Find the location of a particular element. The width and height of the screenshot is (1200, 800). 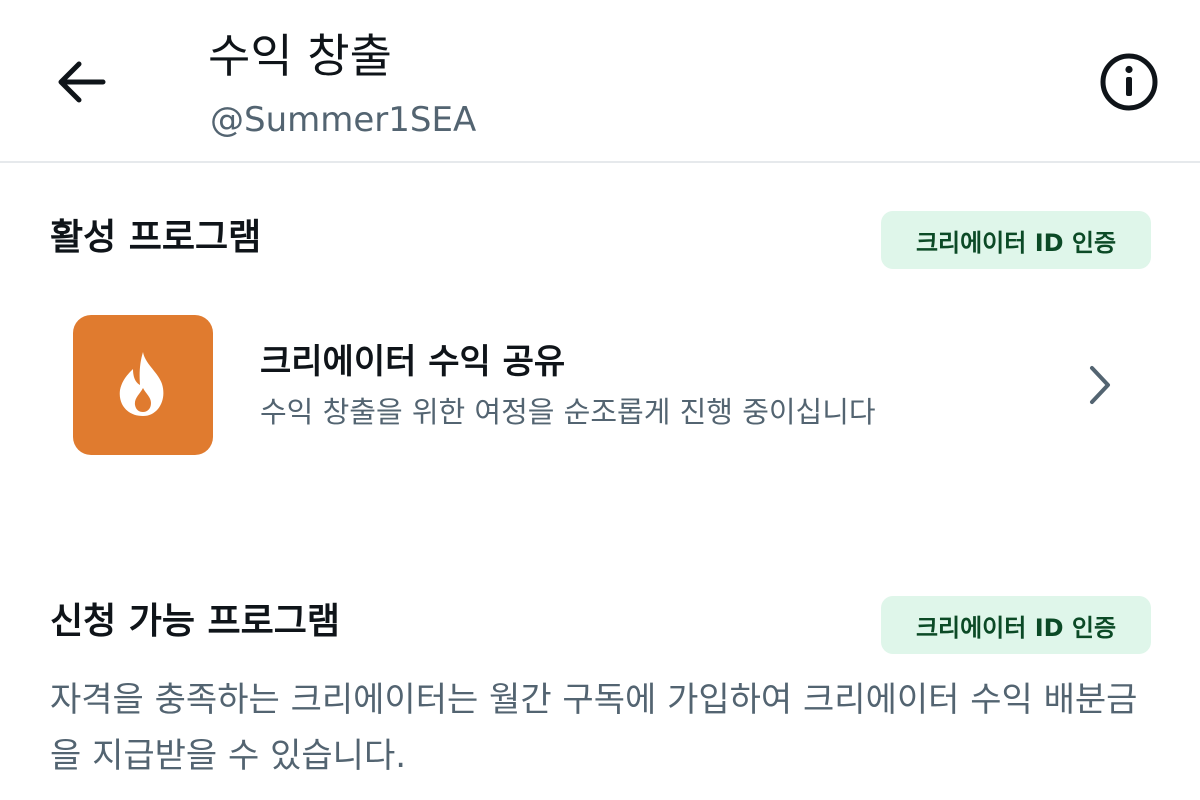

program-icon-tile is located at coordinates (143, 385).